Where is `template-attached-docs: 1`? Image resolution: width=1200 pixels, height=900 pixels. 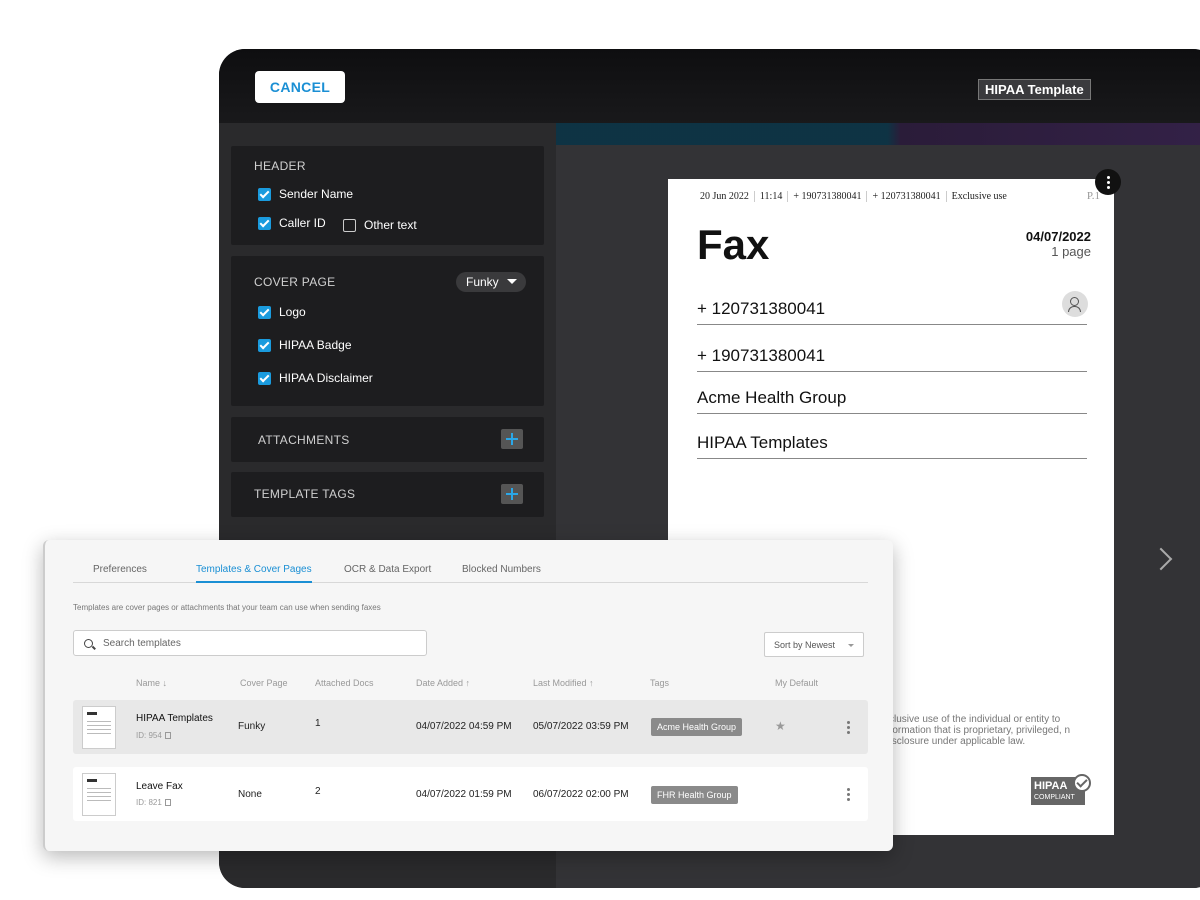 template-attached-docs: 1 is located at coordinates (318, 723).